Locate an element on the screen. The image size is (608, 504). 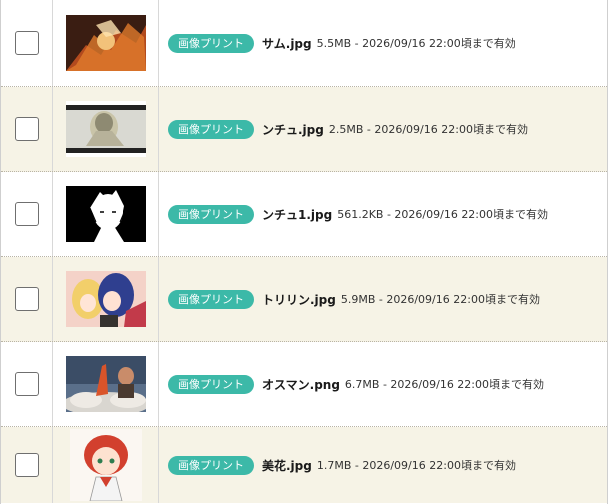
file-meta: 6.7MB - 2026/09/16 22:00頃まで有効 is located at coordinates (444, 384).